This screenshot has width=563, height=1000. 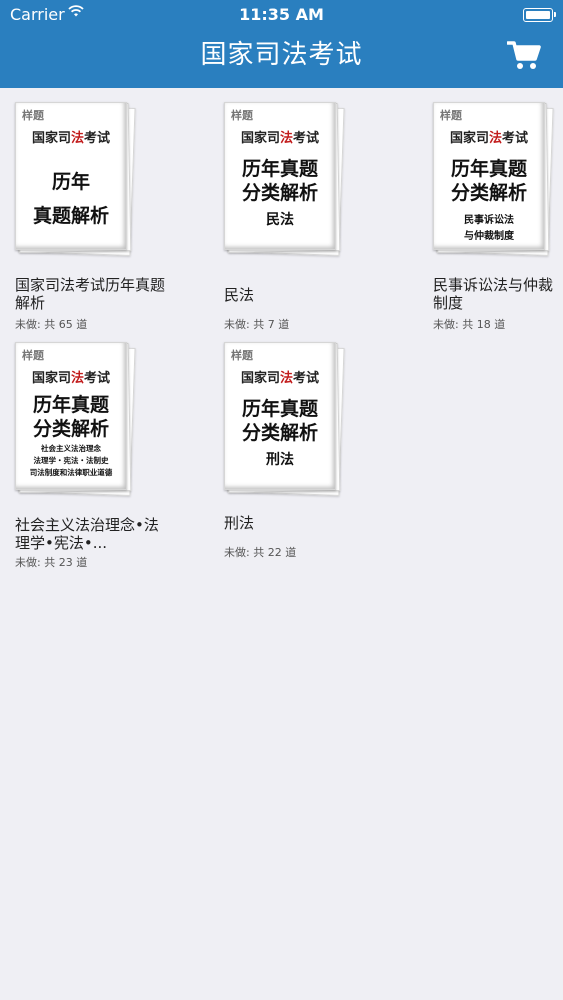 I want to click on shopping-cart-icon, so click(x=524, y=55).